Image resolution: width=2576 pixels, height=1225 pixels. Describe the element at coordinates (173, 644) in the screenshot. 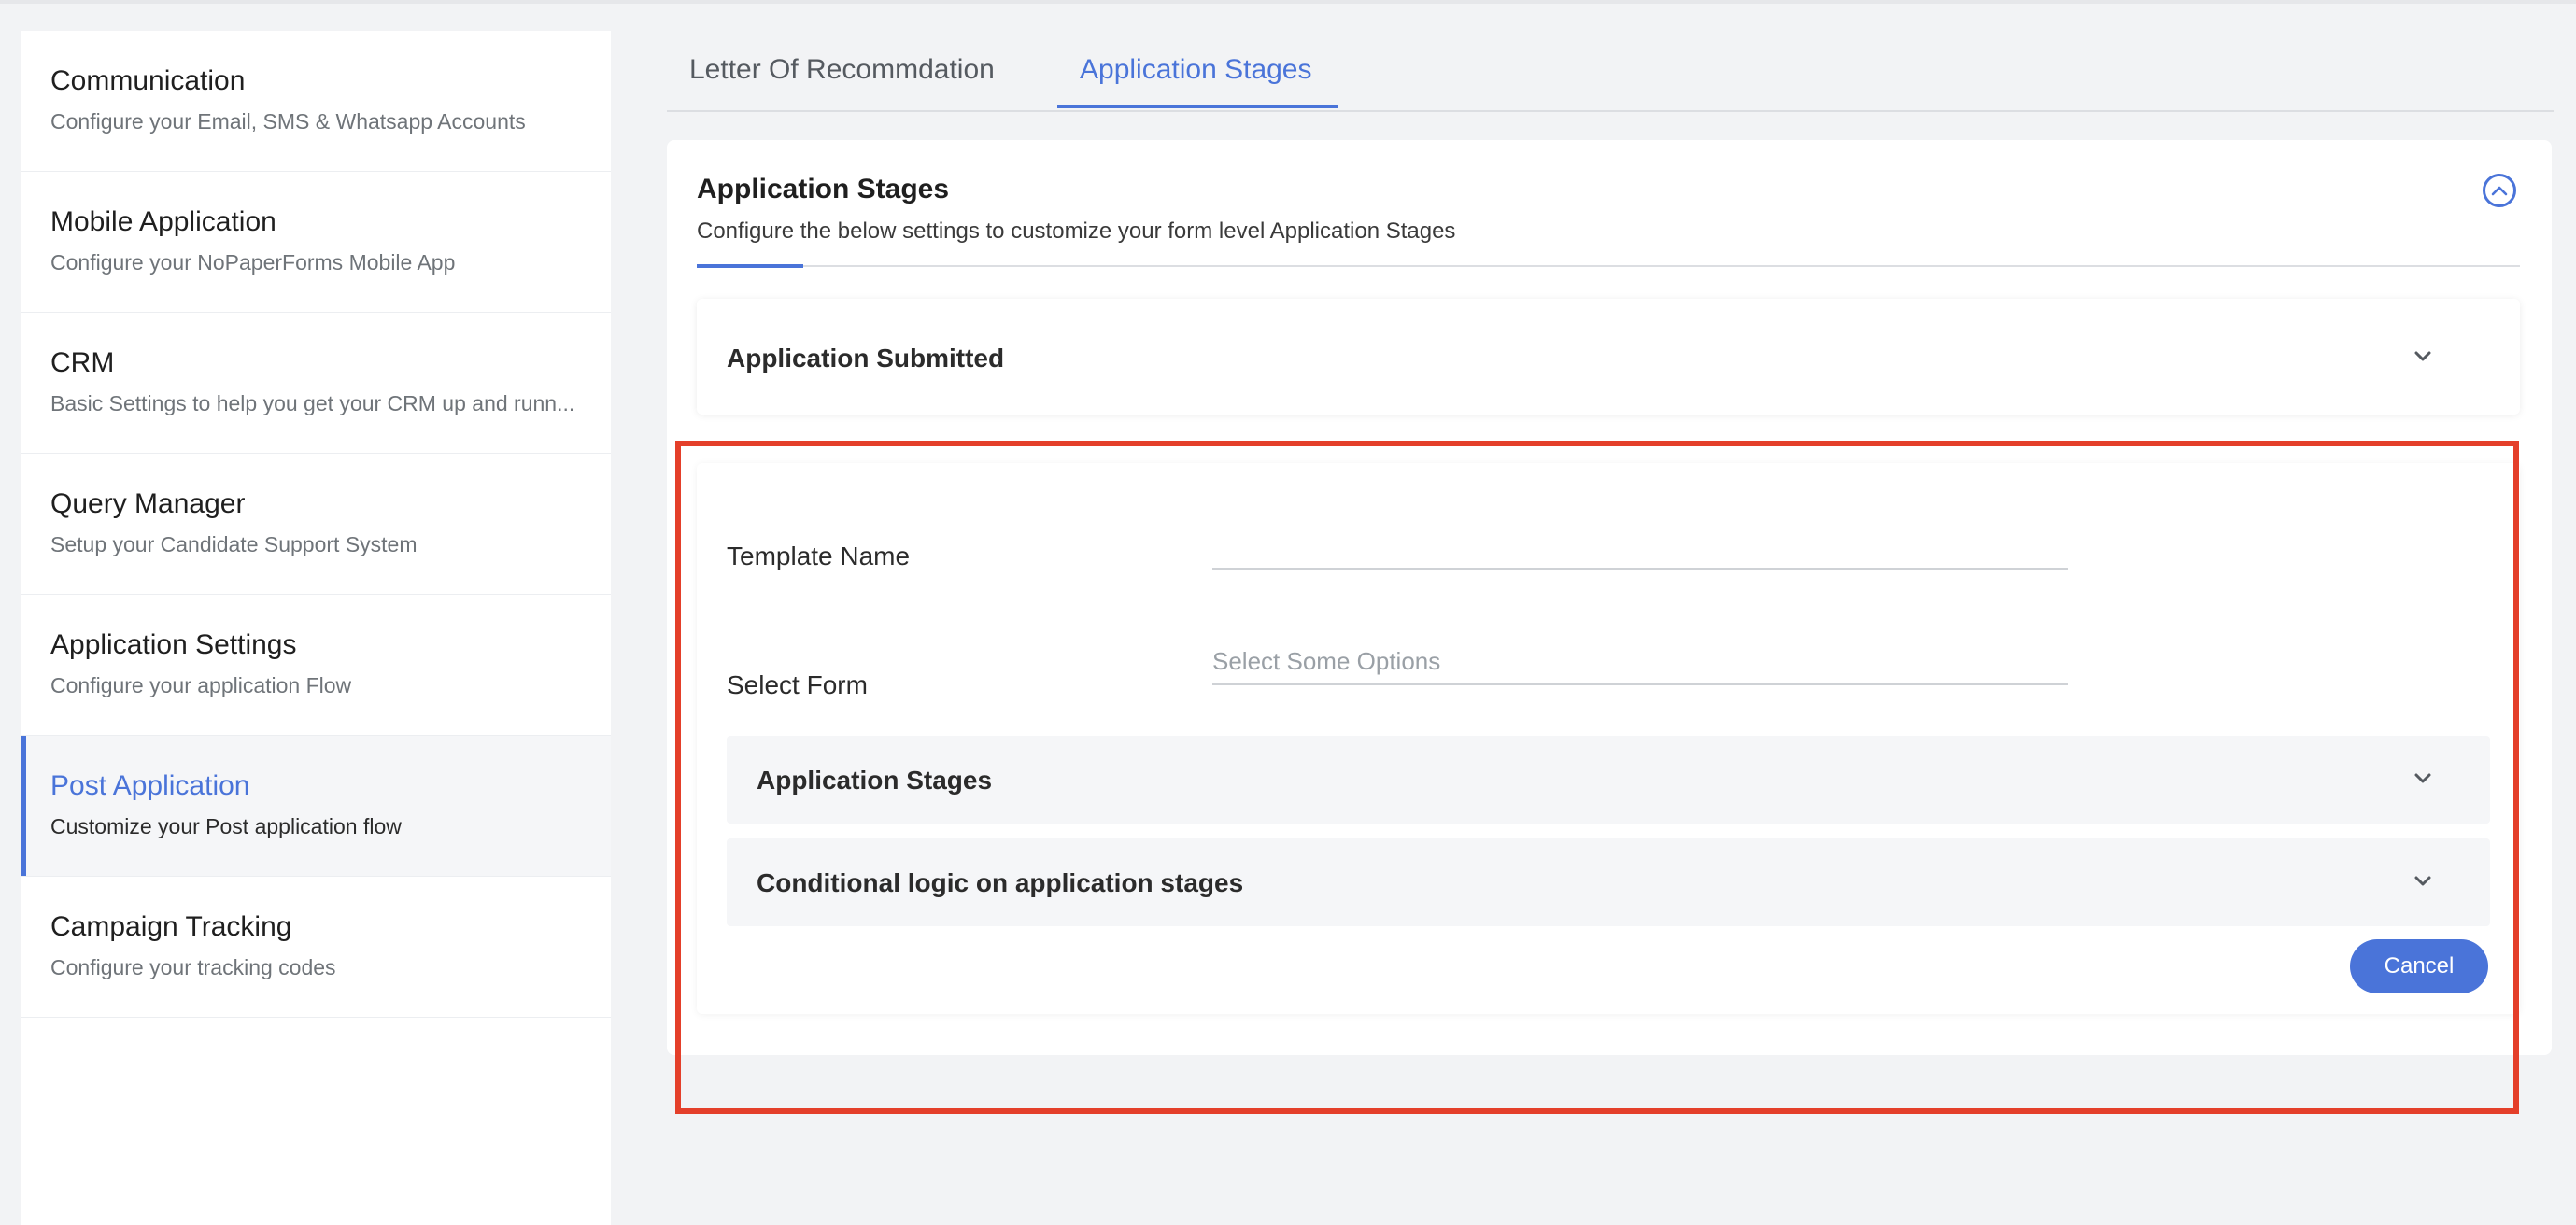

I see `sidebar-item-title: Application Settings` at that location.